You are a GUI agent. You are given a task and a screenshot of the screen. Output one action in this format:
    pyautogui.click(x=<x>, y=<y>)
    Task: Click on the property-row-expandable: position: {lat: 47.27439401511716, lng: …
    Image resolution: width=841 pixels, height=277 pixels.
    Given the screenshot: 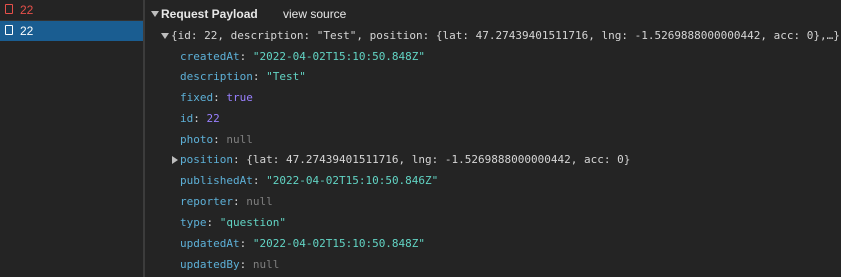 What is the action you would take?
    pyautogui.click(x=493, y=160)
    